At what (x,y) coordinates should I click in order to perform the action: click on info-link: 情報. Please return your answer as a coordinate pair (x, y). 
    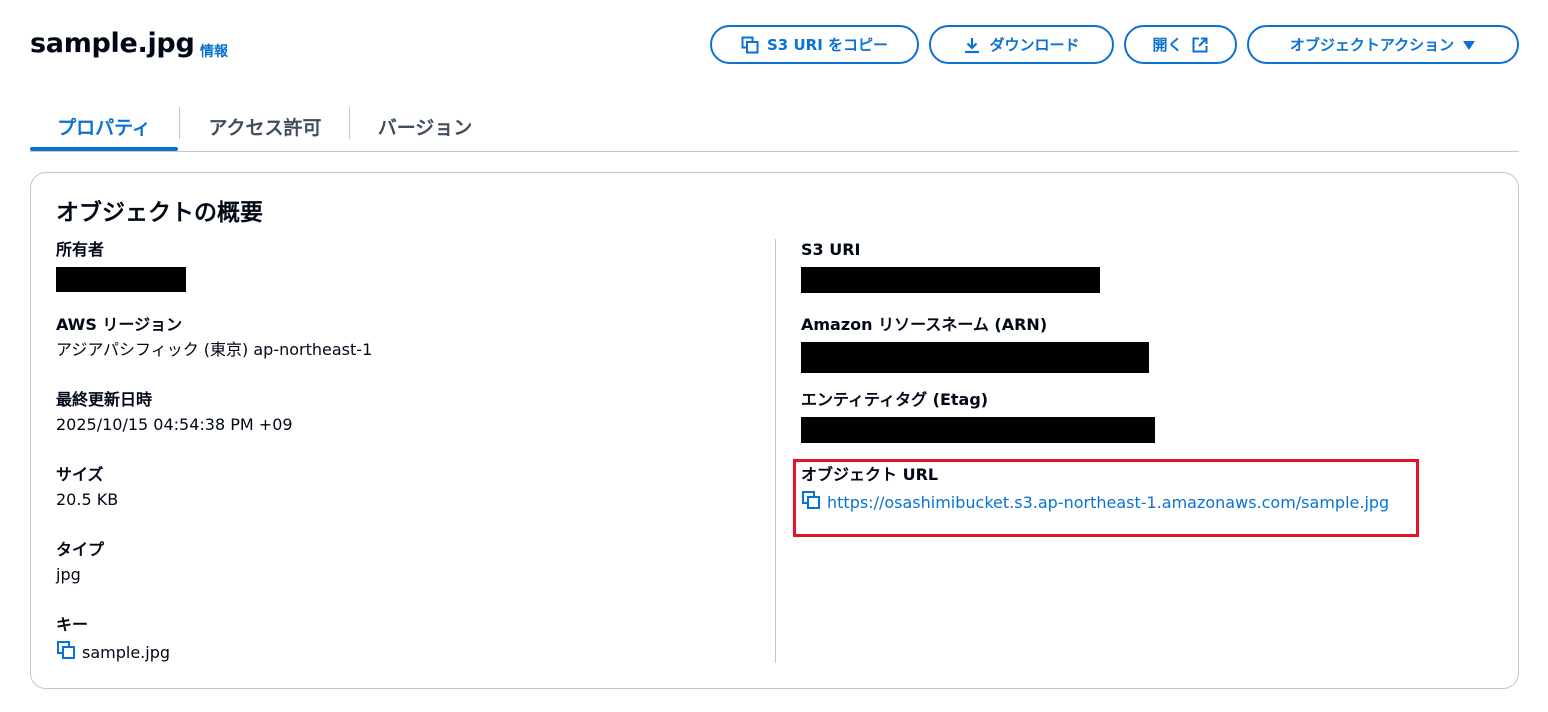
    Looking at the image, I should click on (214, 51).